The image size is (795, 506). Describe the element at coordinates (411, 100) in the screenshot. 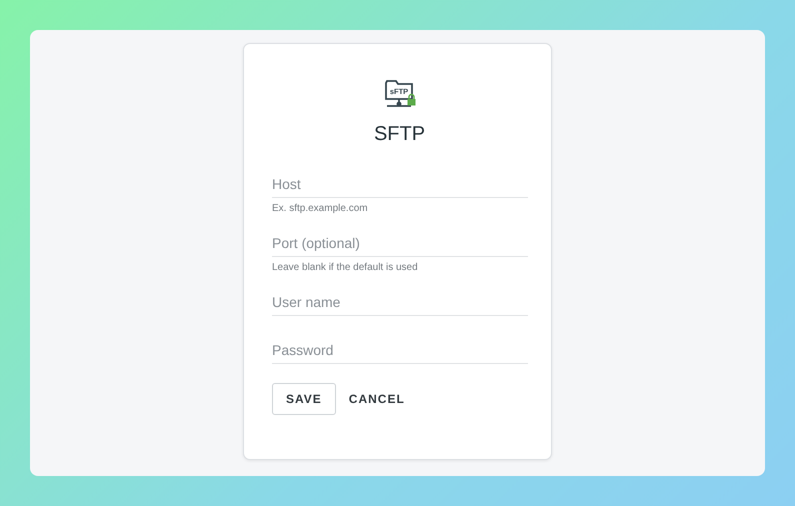

I see `lock-icon` at that location.